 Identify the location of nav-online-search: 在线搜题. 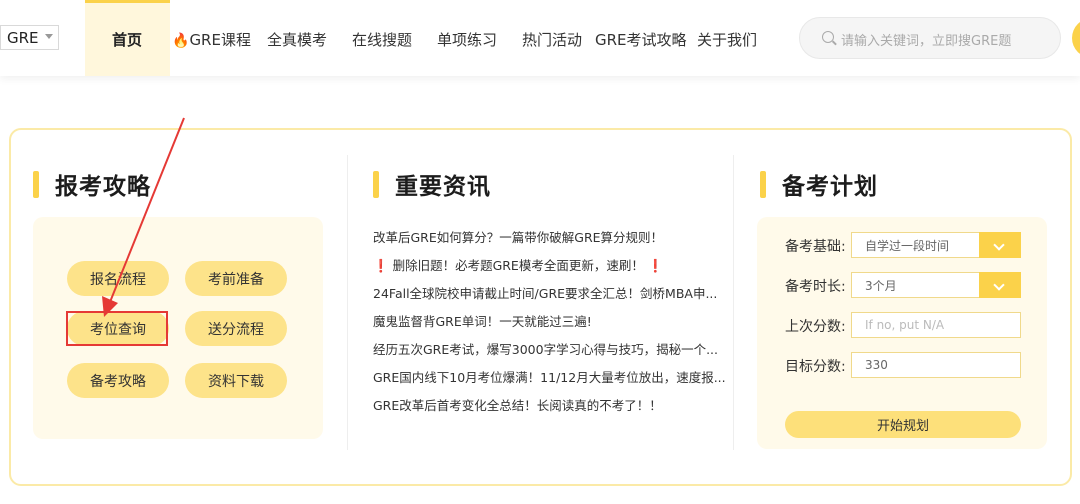
(382, 40).